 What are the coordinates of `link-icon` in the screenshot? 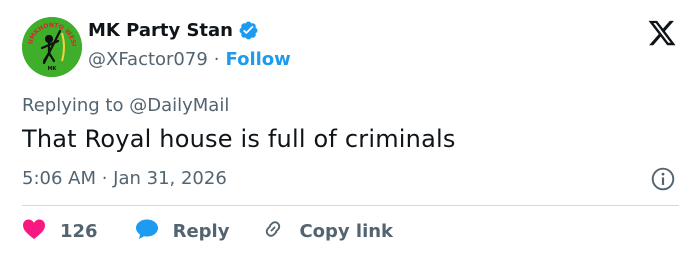 It's located at (273, 231).